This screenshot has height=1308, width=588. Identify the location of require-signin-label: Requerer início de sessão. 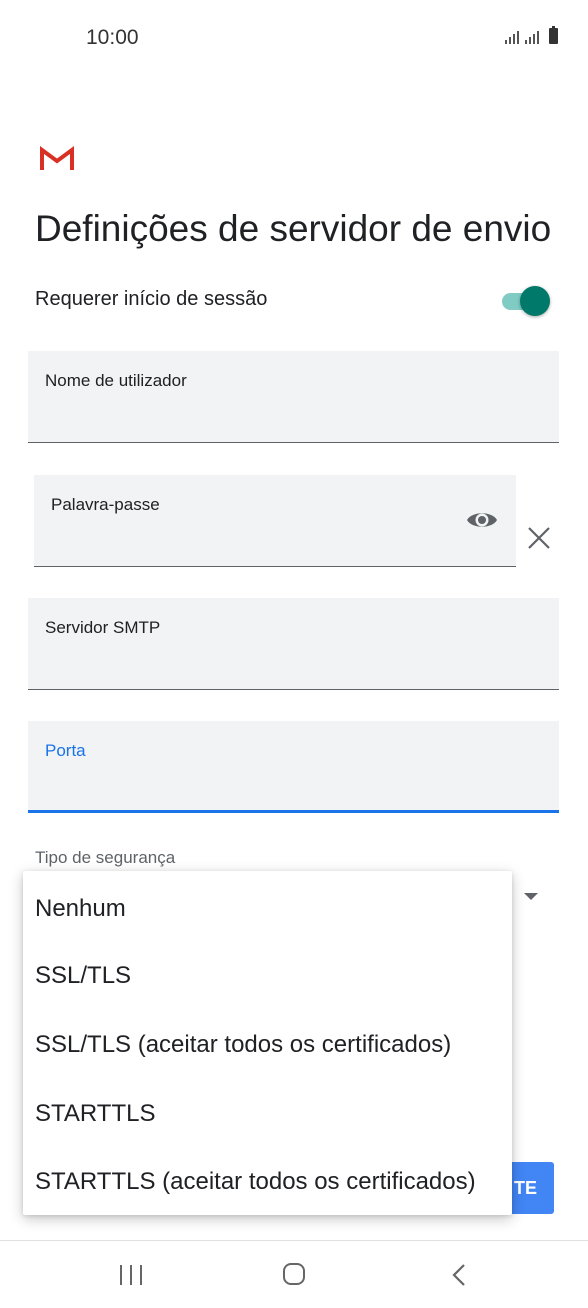
(151, 299).